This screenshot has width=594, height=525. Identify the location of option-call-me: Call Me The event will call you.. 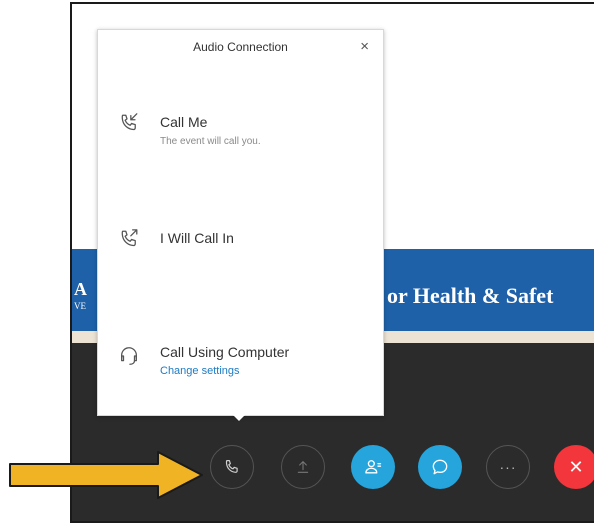
(240, 142).